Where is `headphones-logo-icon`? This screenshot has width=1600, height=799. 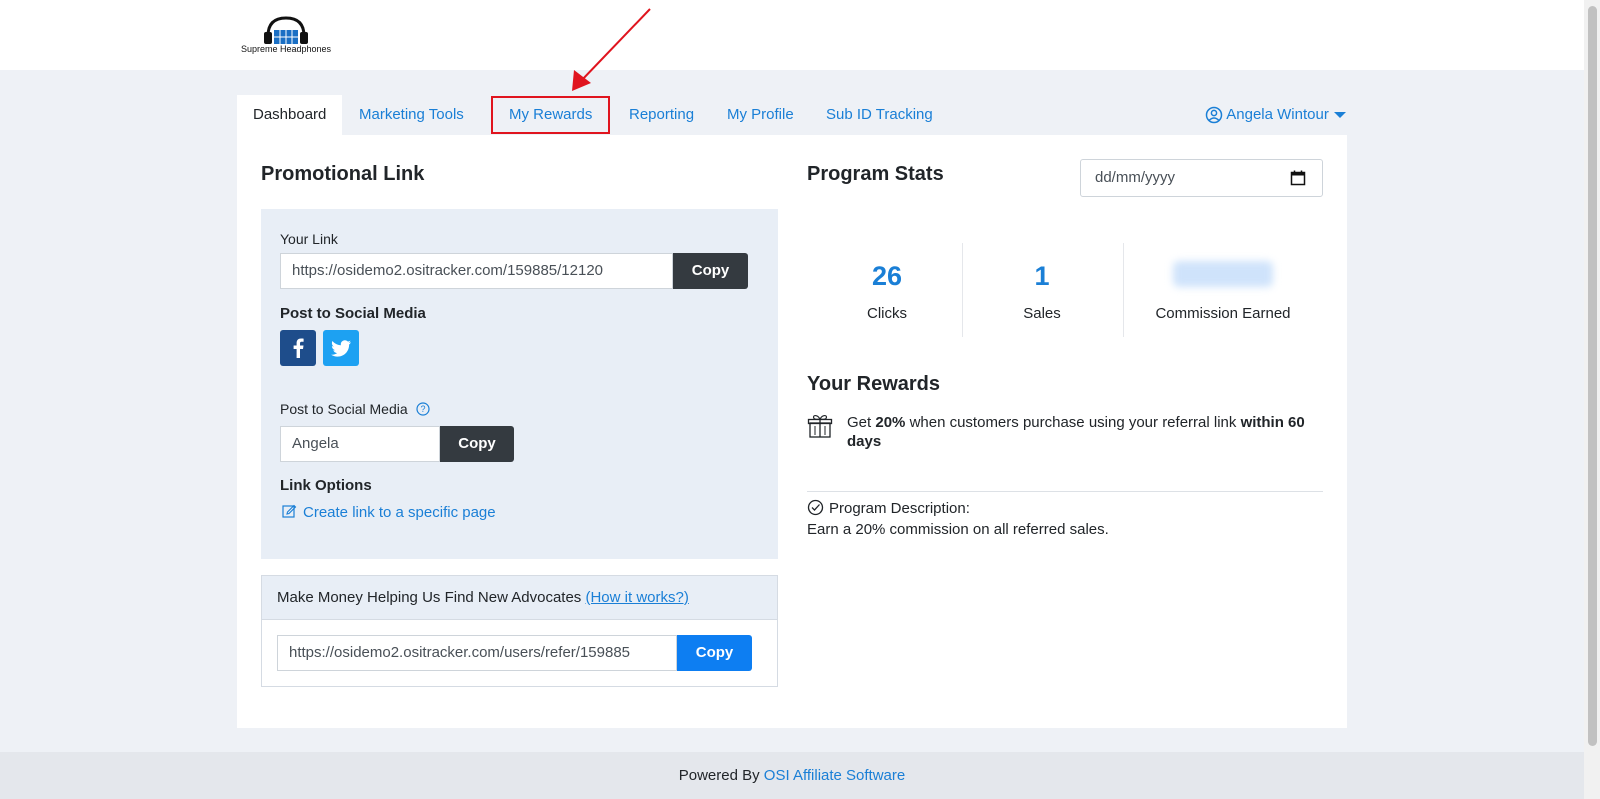 headphones-logo-icon is located at coordinates (286, 30).